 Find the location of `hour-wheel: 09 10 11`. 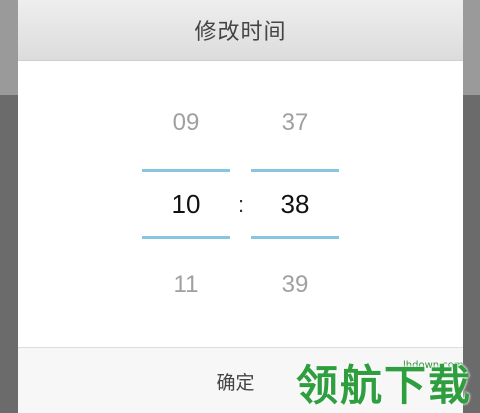

hour-wheel: 09 10 11 is located at coordinates (186, 204).